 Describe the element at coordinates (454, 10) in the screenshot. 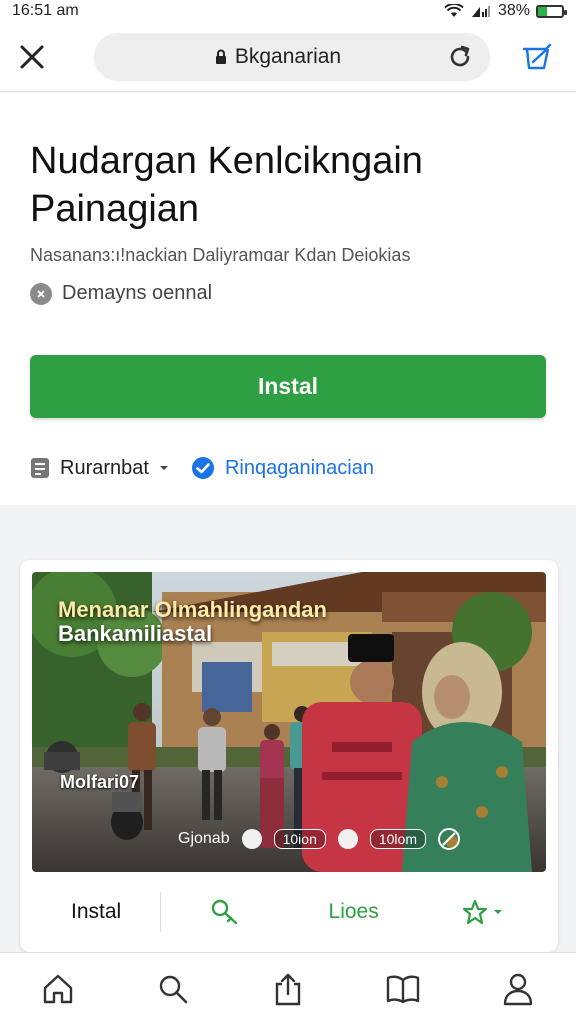

I see `wifi-icon` at that location.